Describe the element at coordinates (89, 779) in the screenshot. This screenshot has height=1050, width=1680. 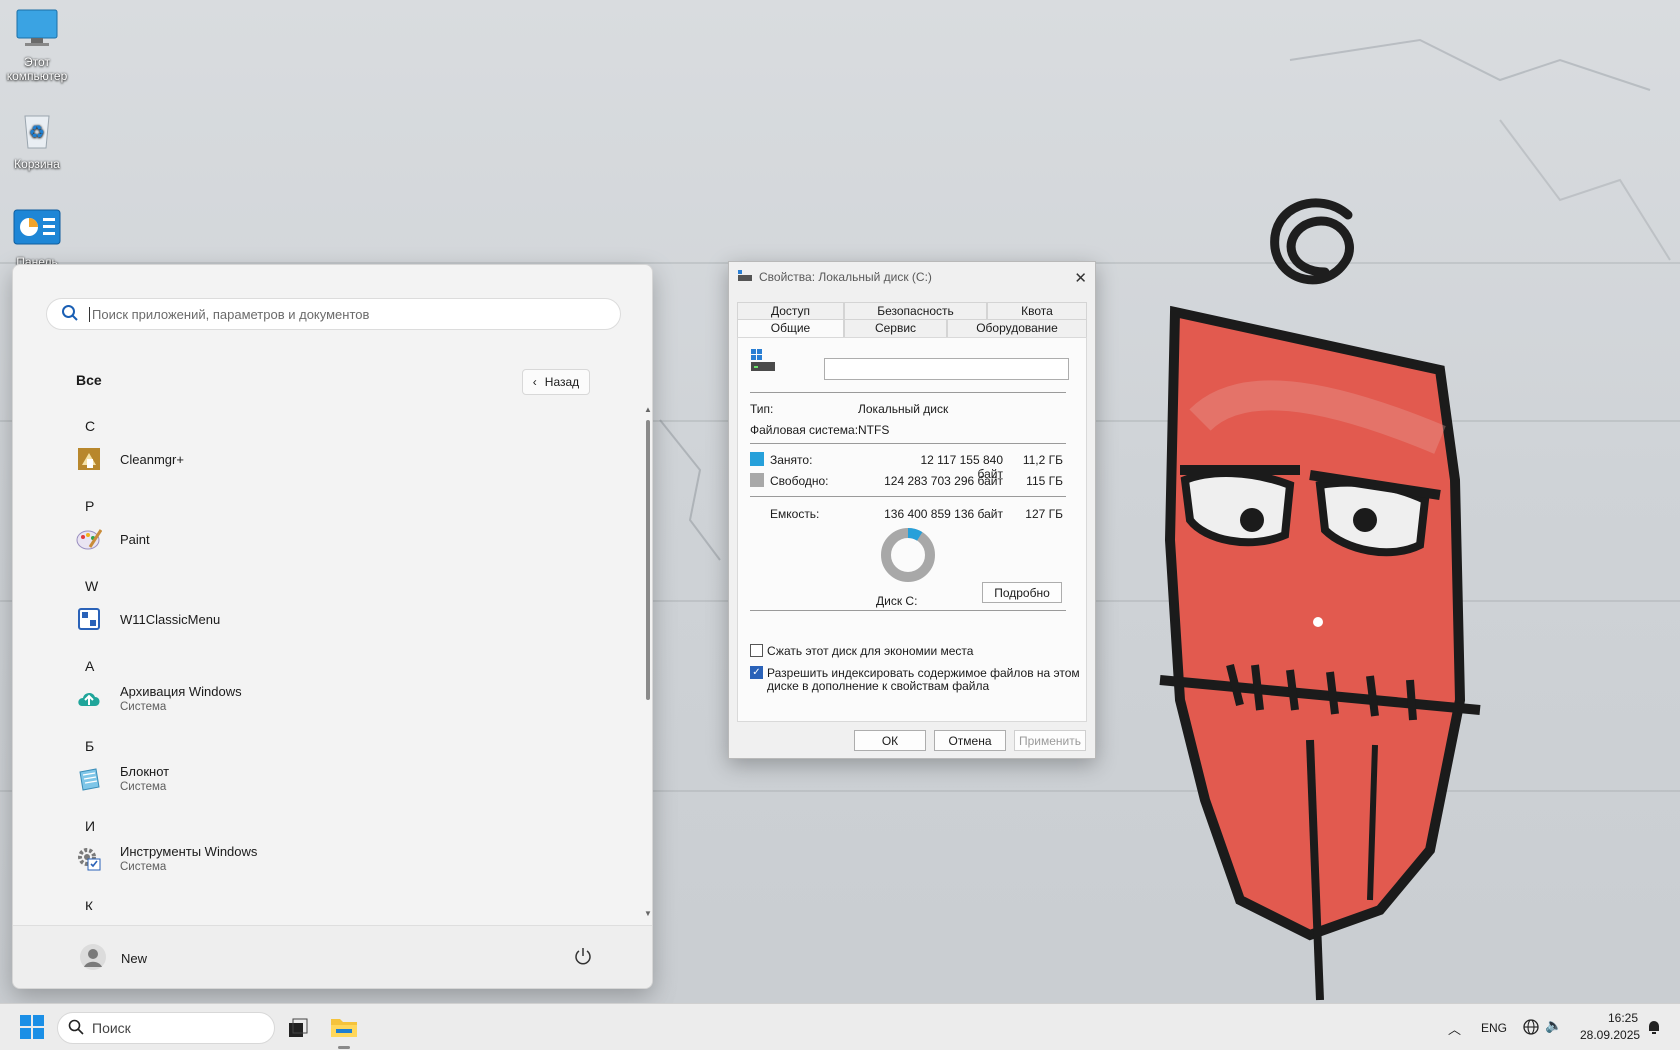
I see `notepad-icon` at that location.